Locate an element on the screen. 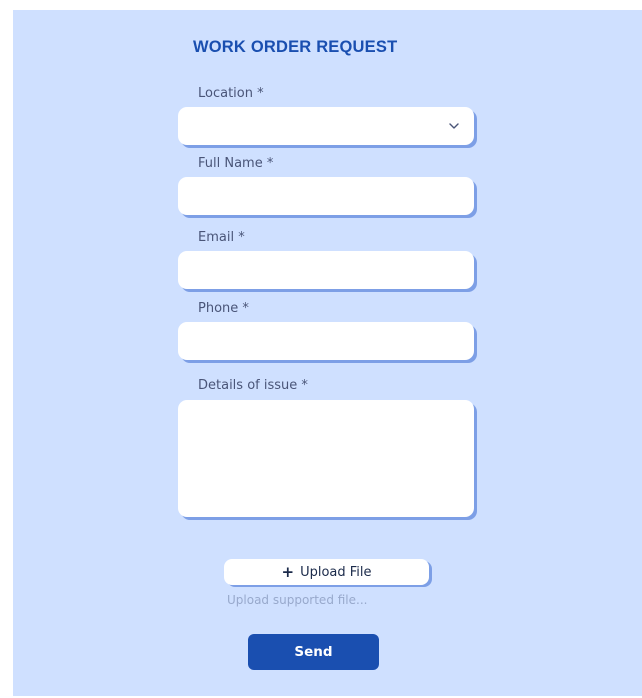  email-label: Email * is located at coordinates (221, 237).